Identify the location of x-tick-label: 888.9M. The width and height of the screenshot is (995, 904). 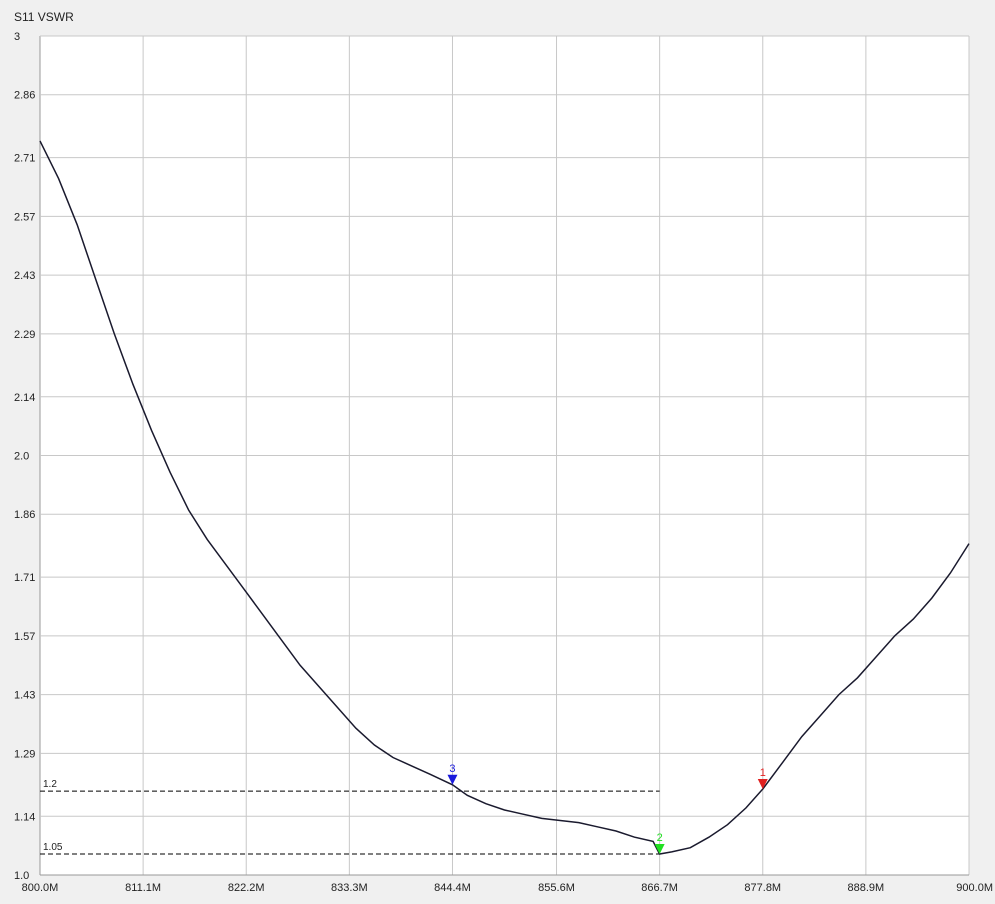
(866, 888).